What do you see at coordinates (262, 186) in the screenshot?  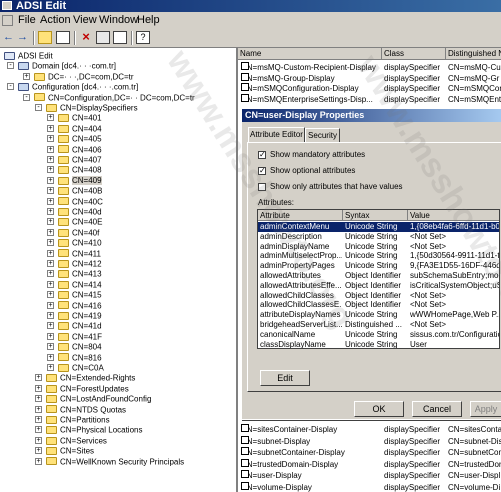 I see `show-only-with-values-checkbox` at bounding box center [262, 186].